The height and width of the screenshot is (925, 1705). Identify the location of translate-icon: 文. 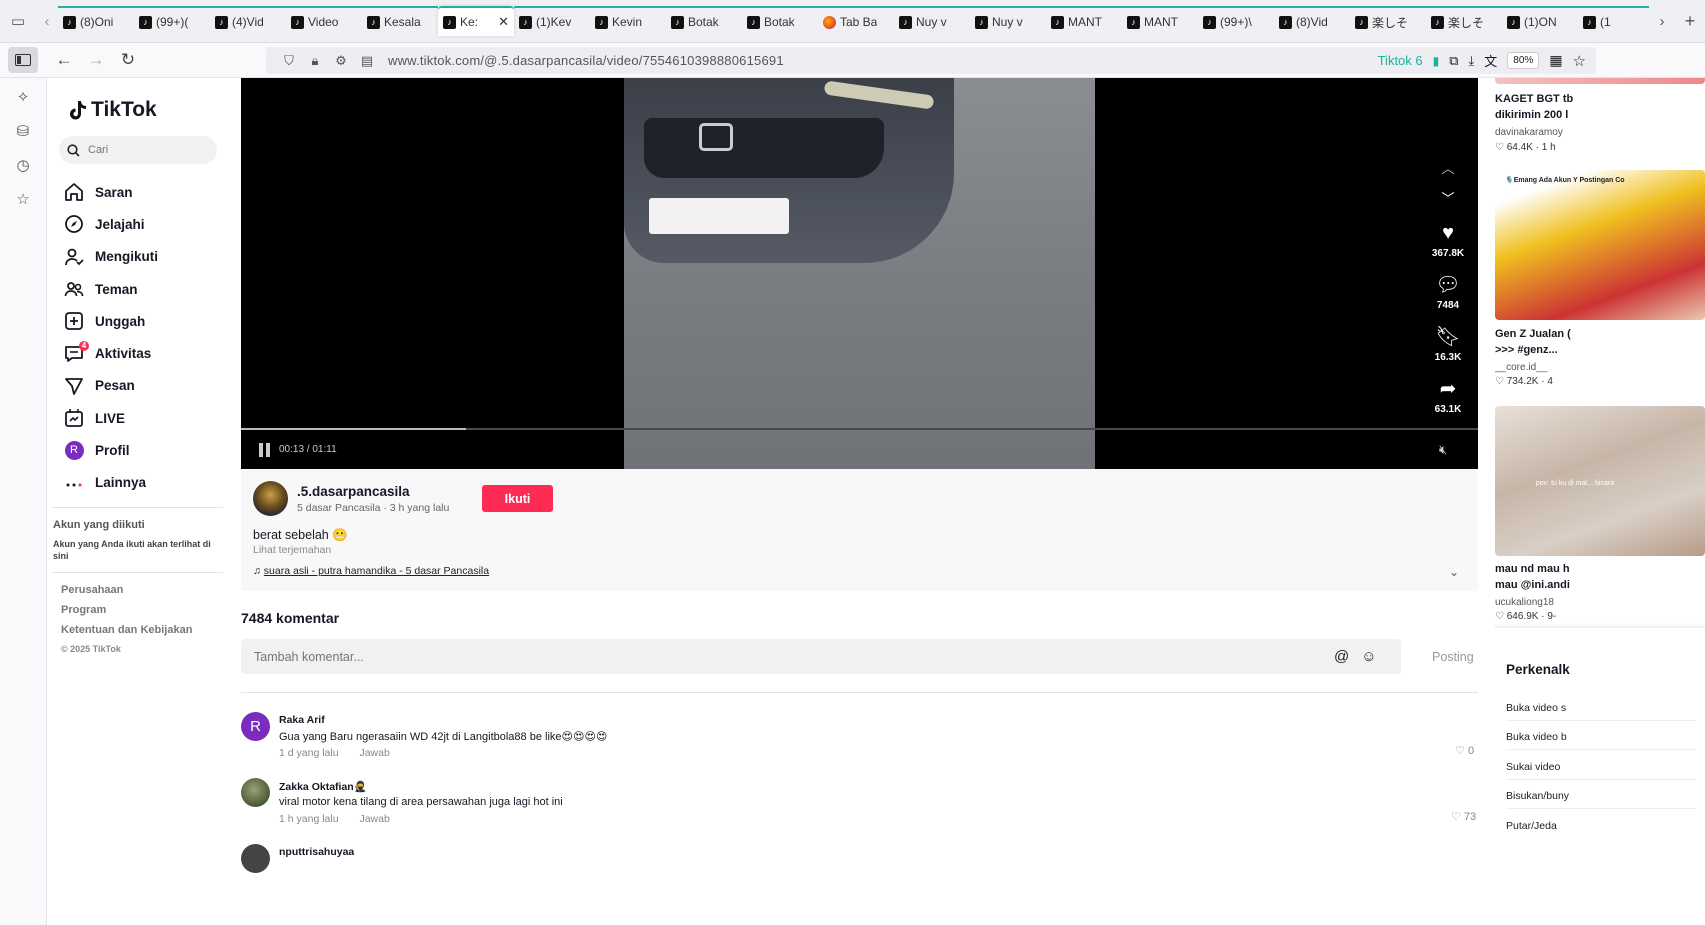
(1490, 60).